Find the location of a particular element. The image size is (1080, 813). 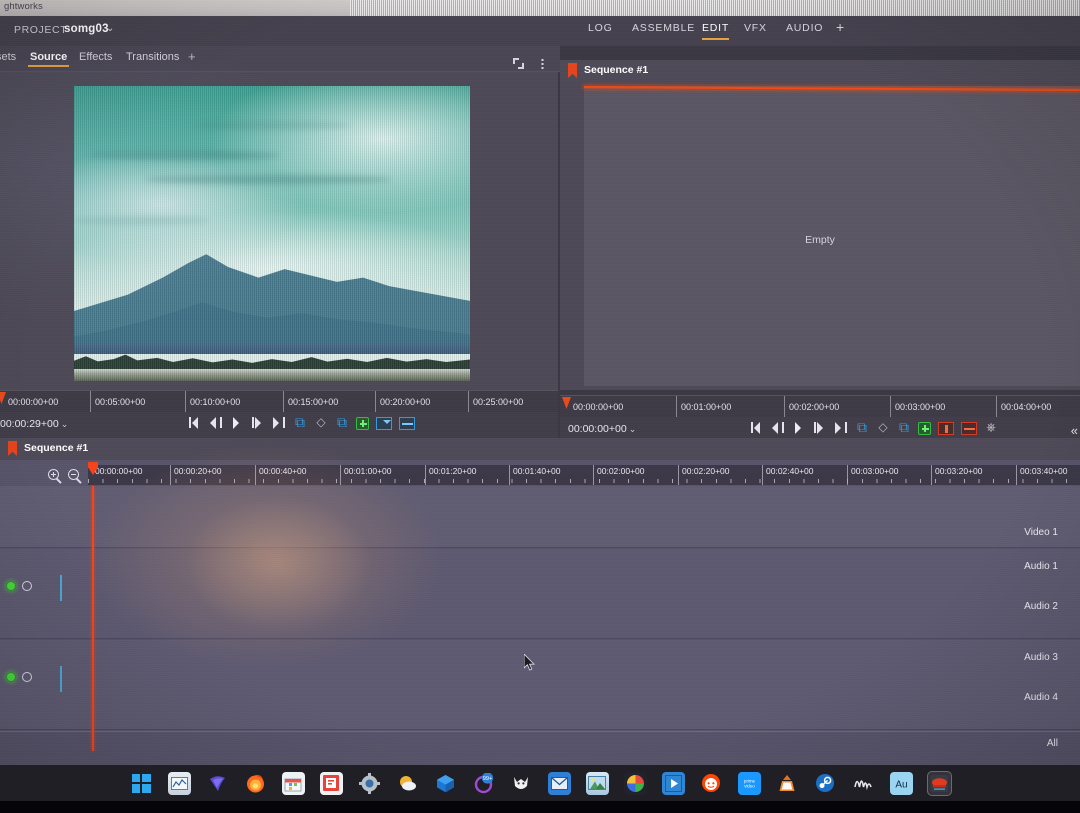

voice-over-button: ⎈ is located at coordinates (991, 427).